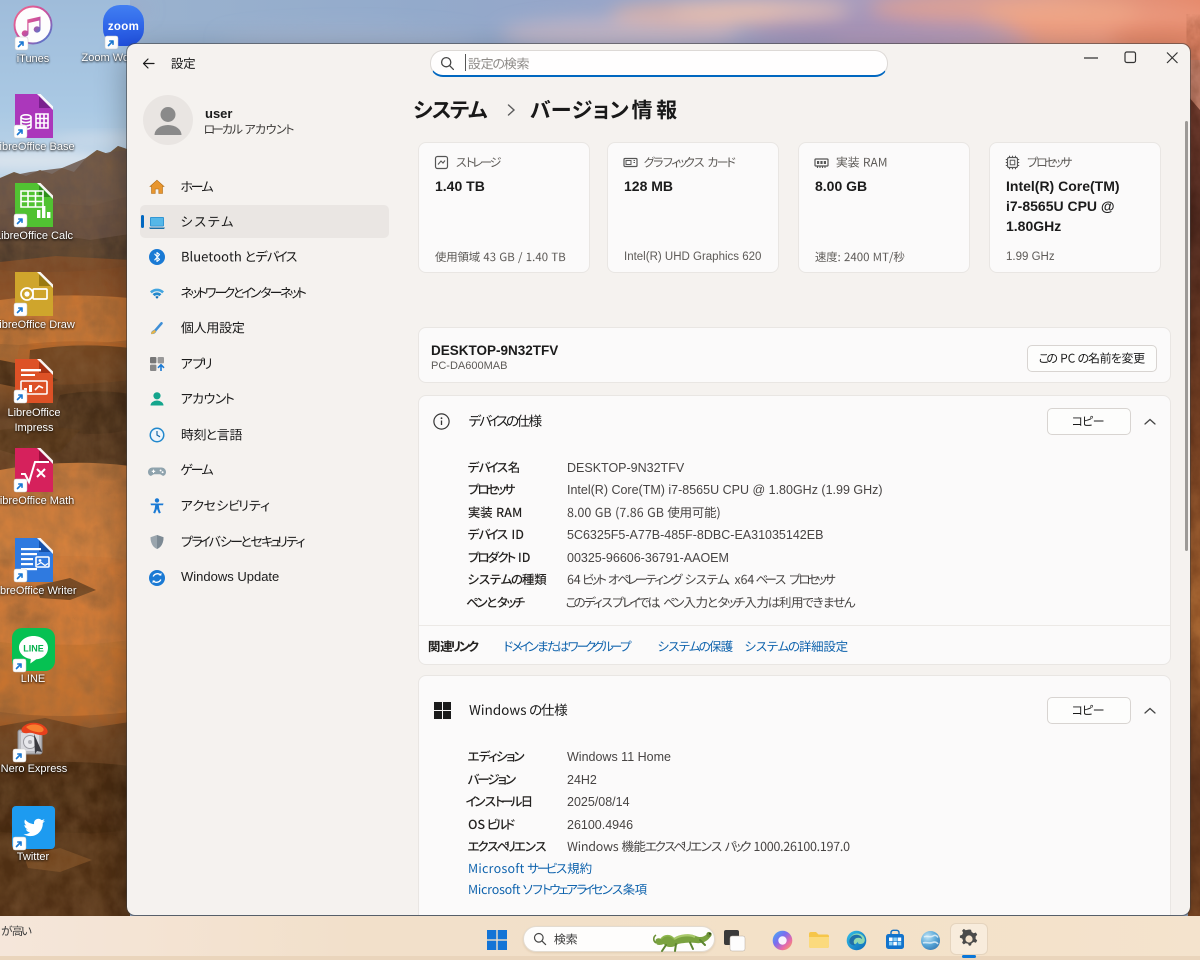 The image size is (1200, 960). Describe the element at coordinates (33, 649) in the screenshot. I see `svg-text: LINE` at that location.